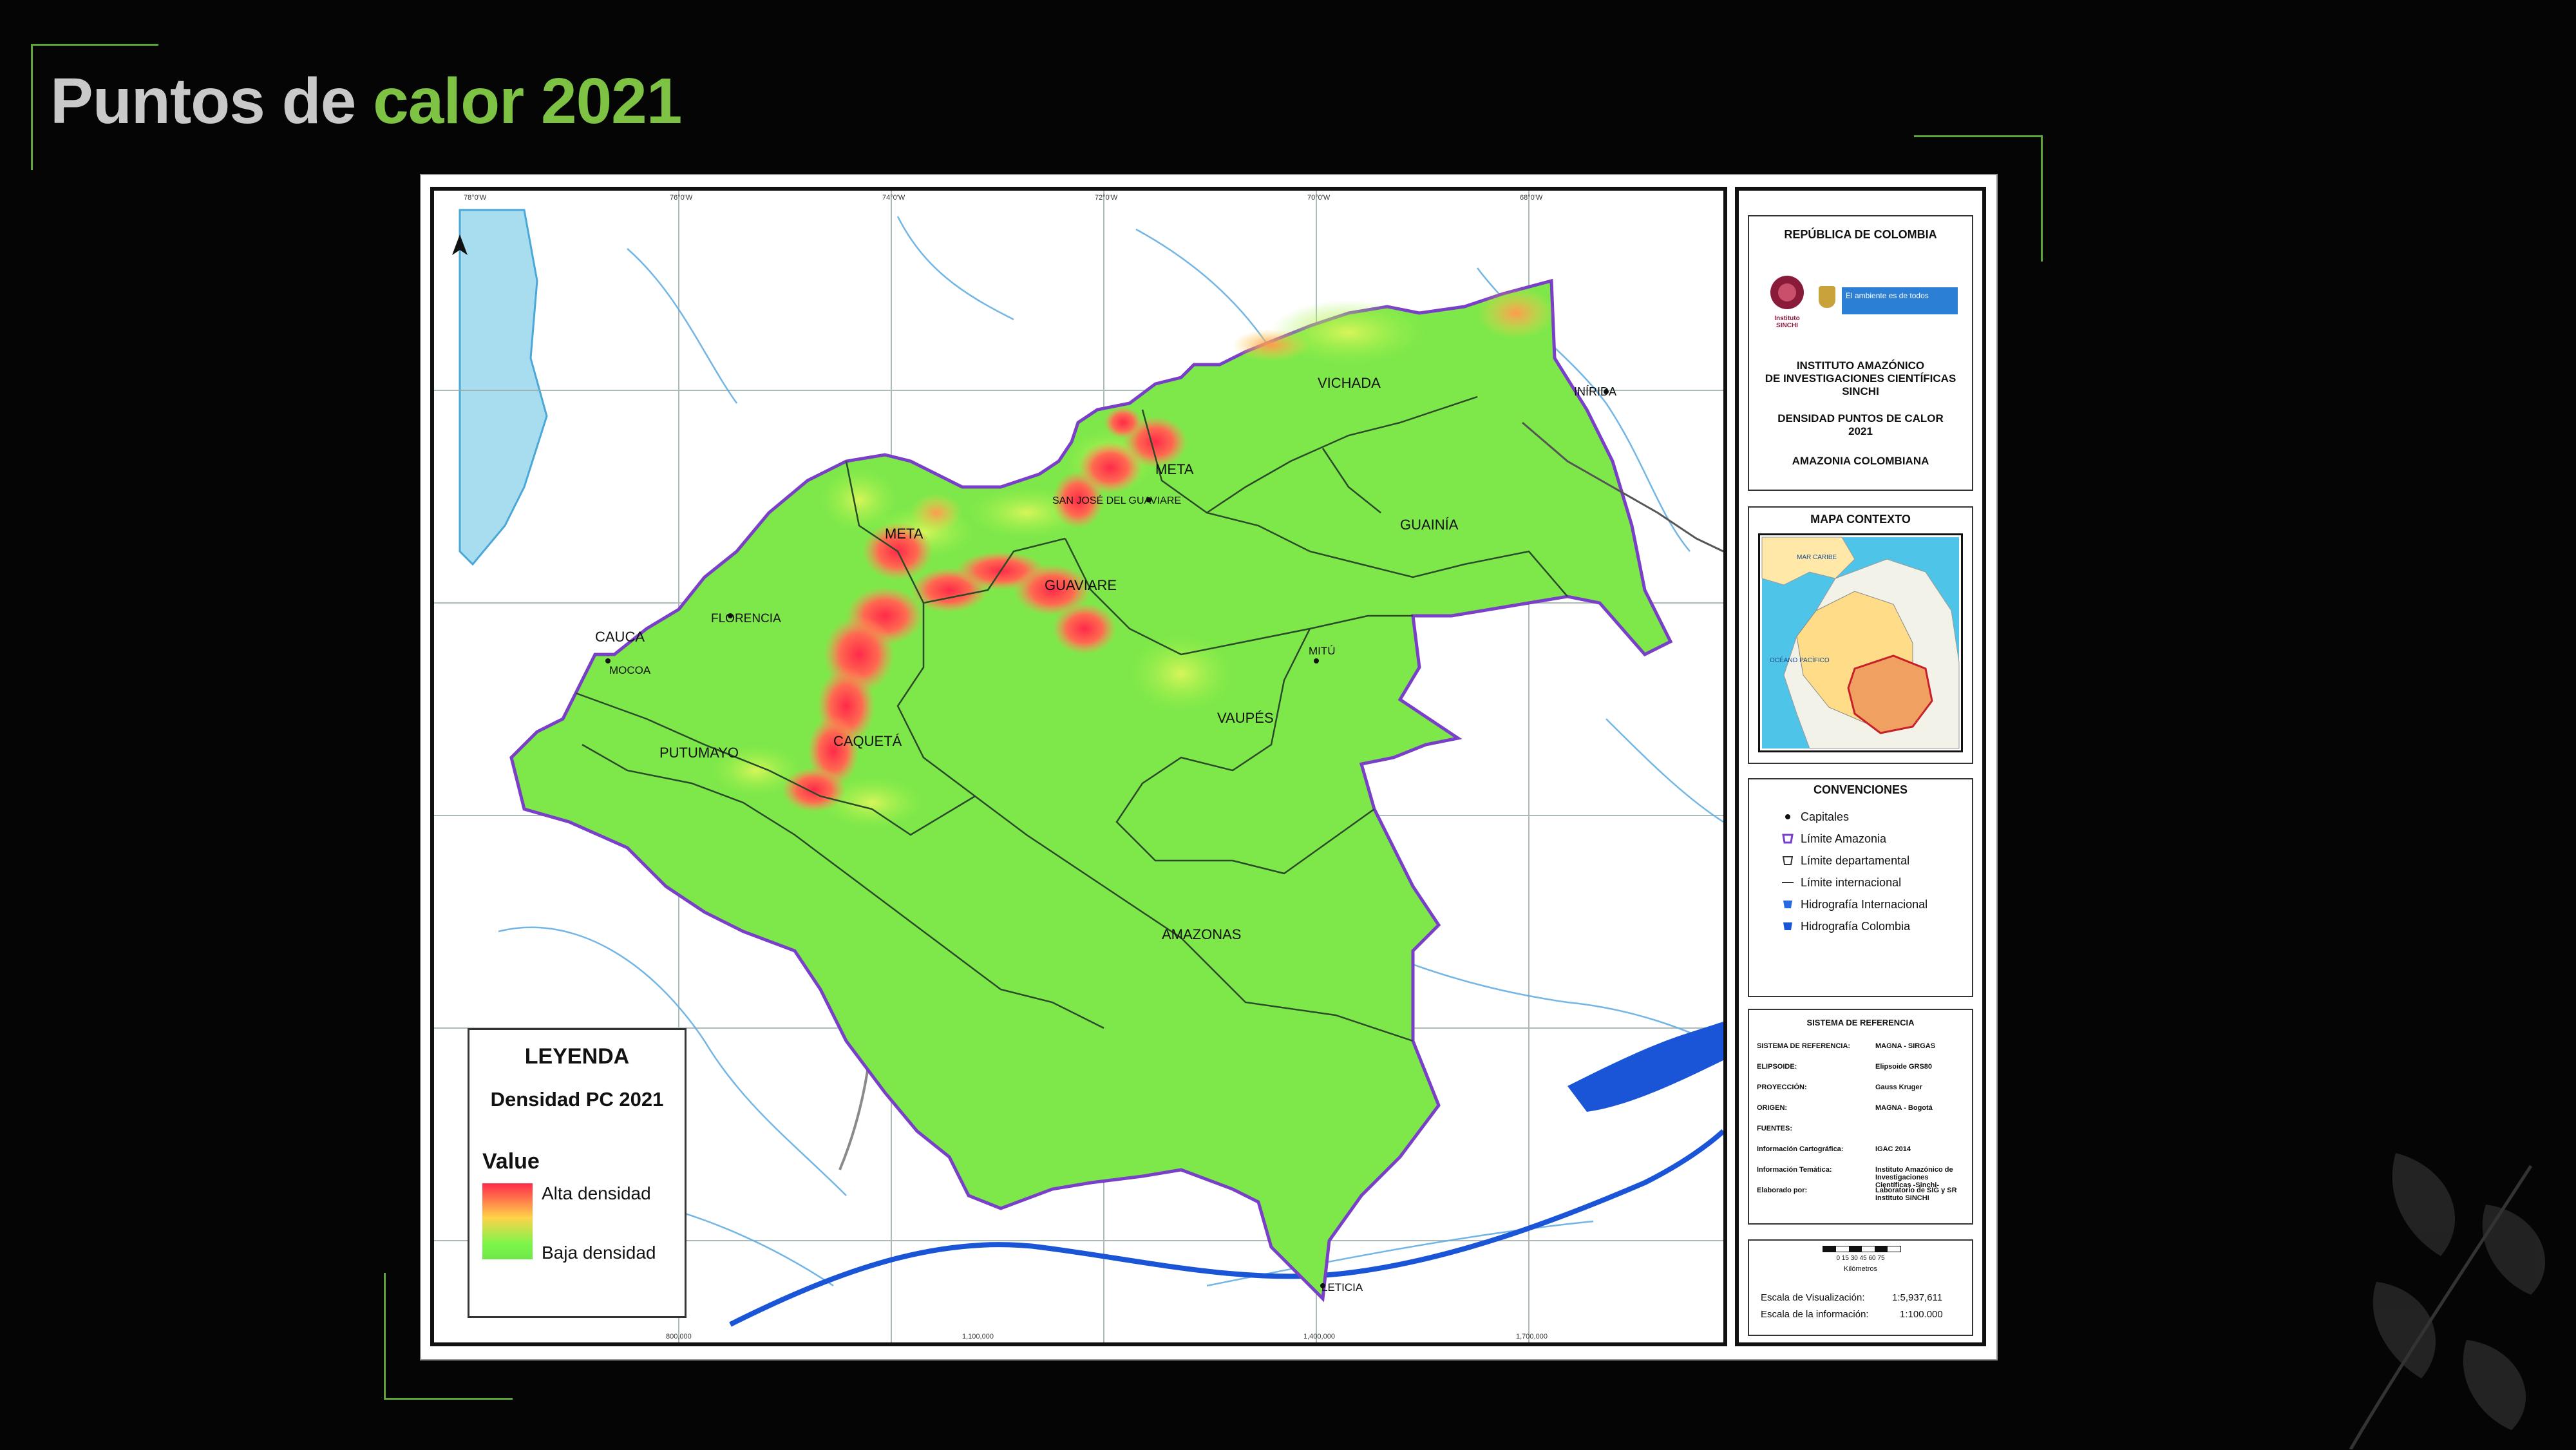 Image resolution: width=2576 pixels, height=1450 pixels. Describe the element at coordinates (1861, 789) in the screenshot. I see `conventions-title: CONVENCIONES` at that location.